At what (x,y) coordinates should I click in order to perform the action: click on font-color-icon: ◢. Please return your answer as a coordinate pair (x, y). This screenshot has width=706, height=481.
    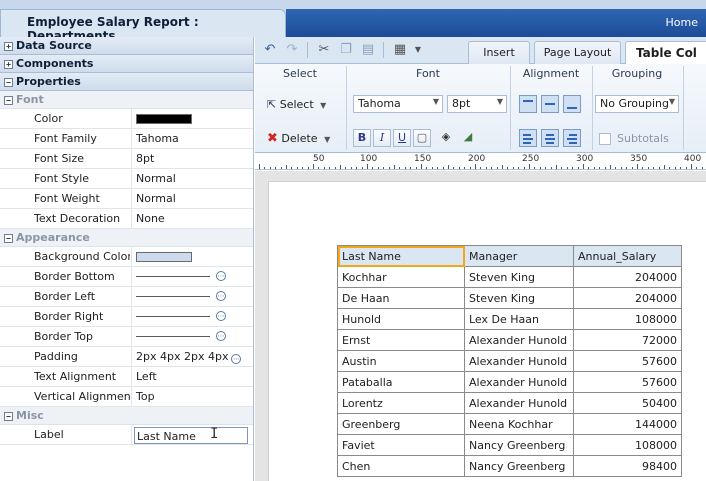
    Looking at the image, I should click on (468, 138).